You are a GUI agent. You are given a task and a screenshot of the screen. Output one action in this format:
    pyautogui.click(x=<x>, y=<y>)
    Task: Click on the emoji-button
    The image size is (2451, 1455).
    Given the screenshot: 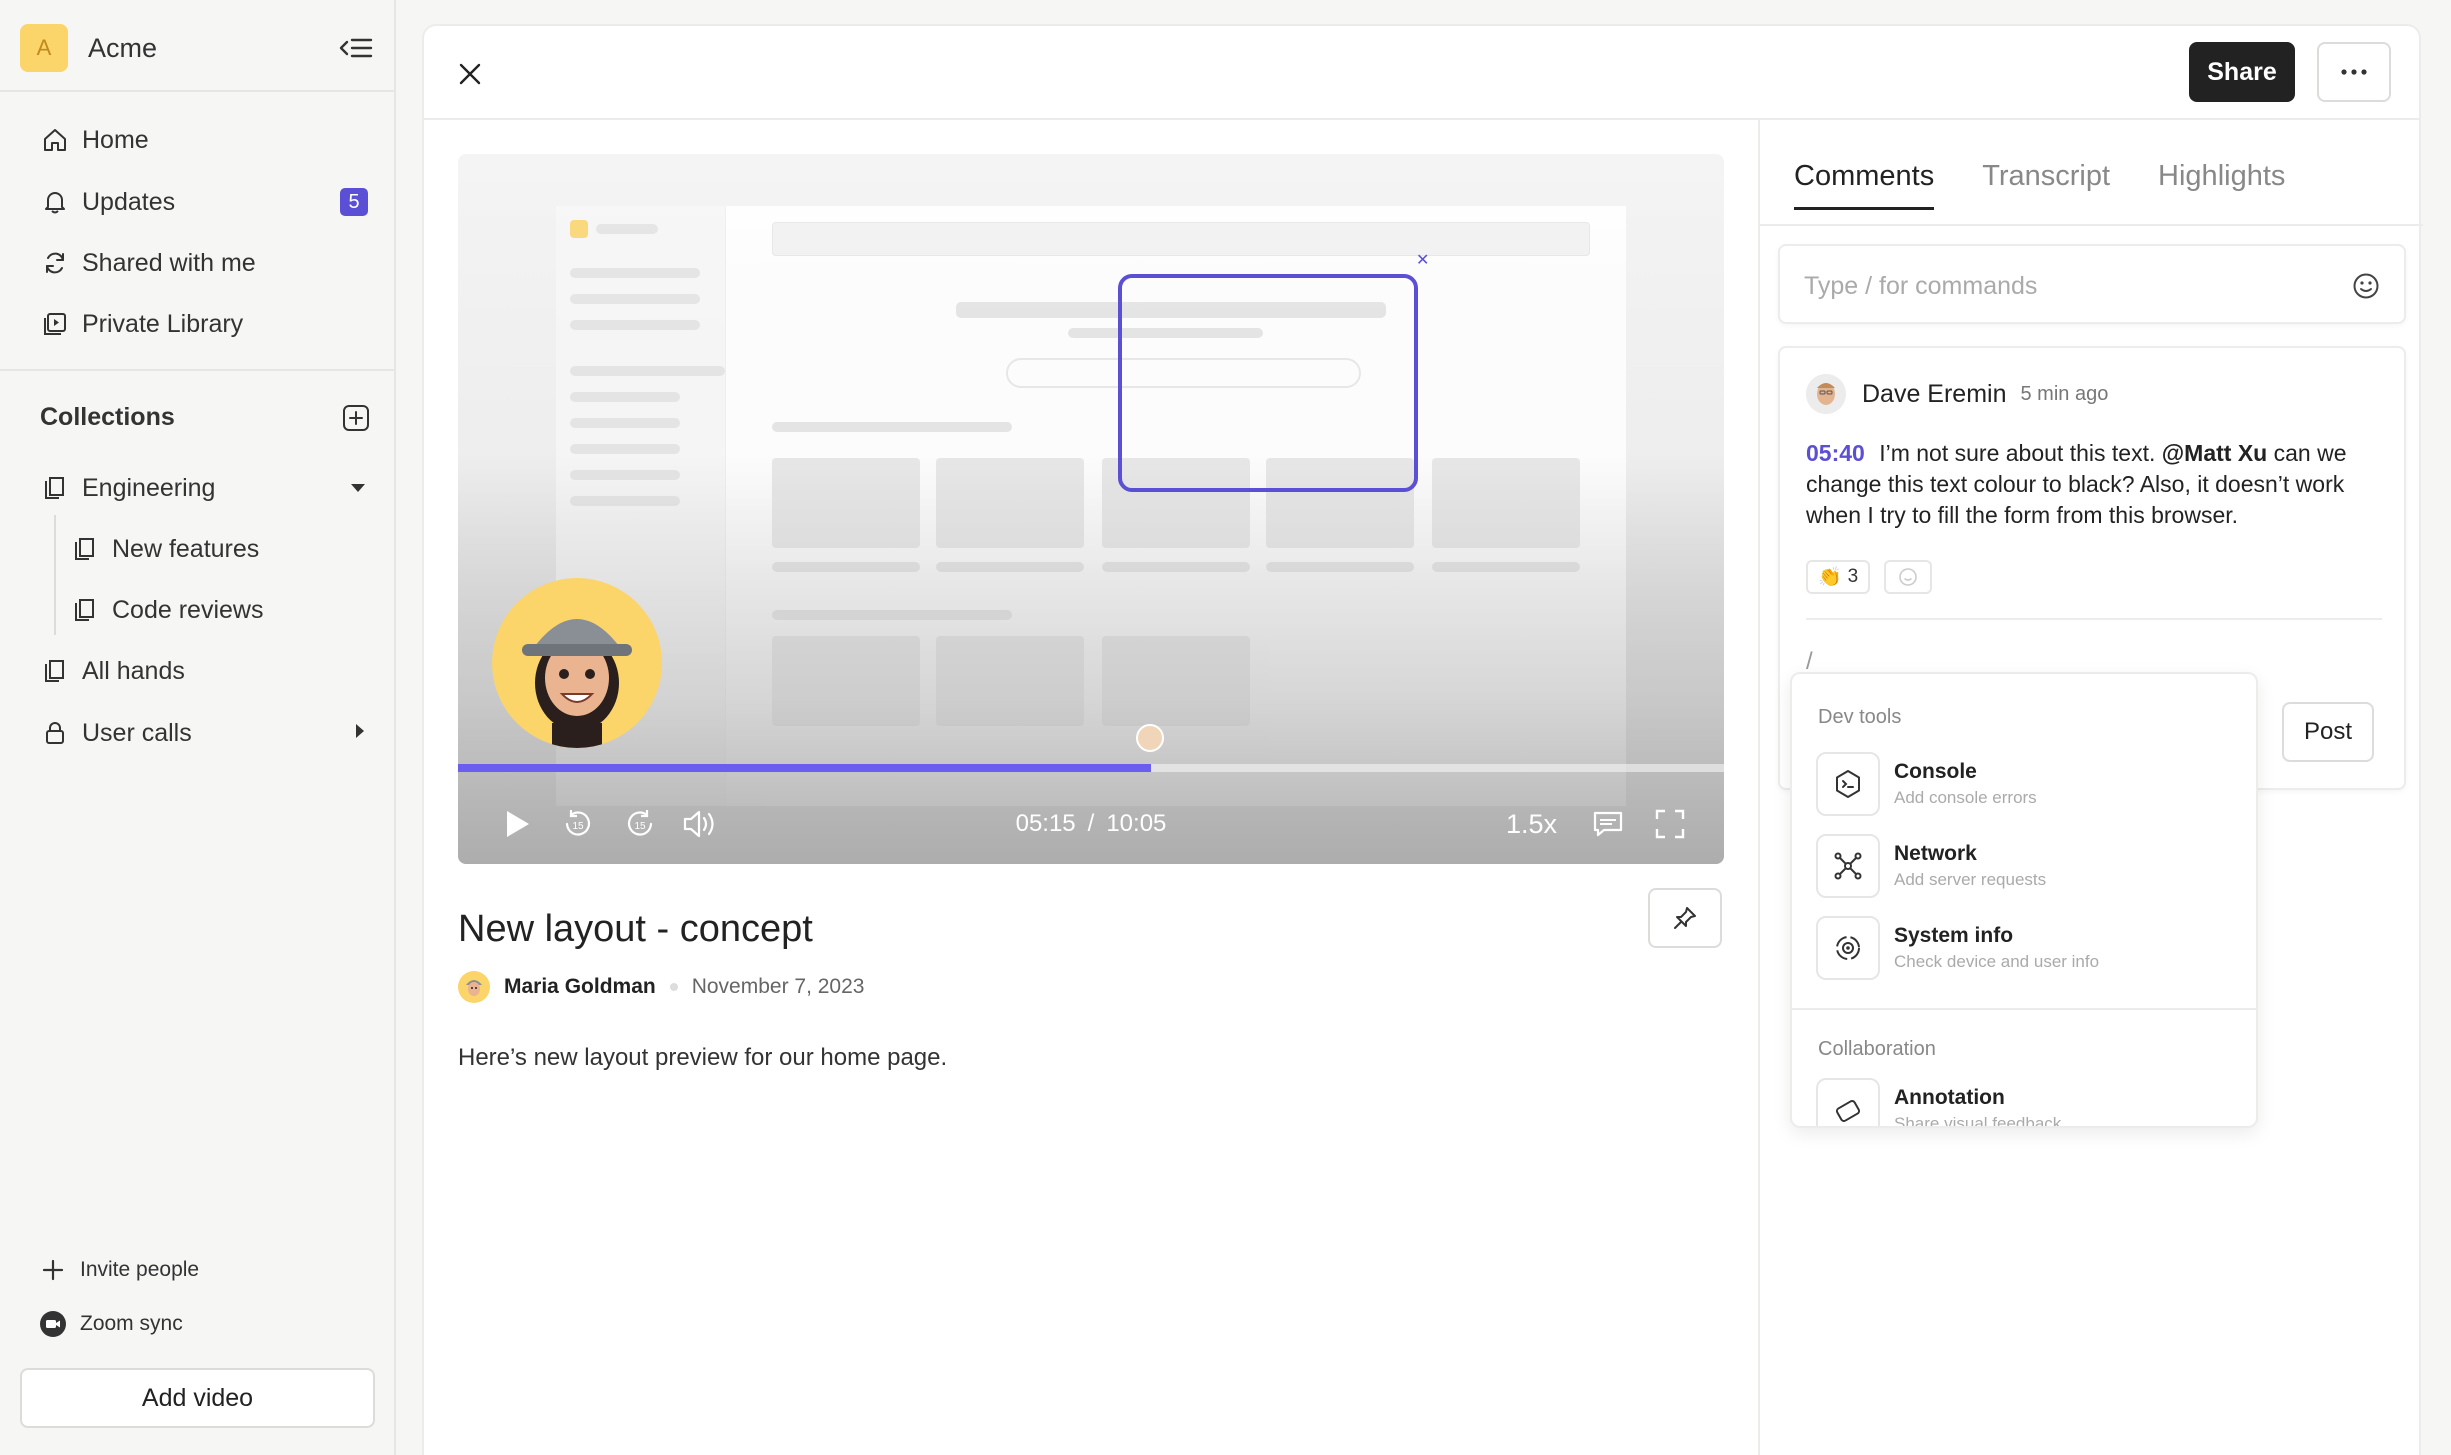 What is the action you would take?
    pyautogui.click(x=2366, y=286)
    